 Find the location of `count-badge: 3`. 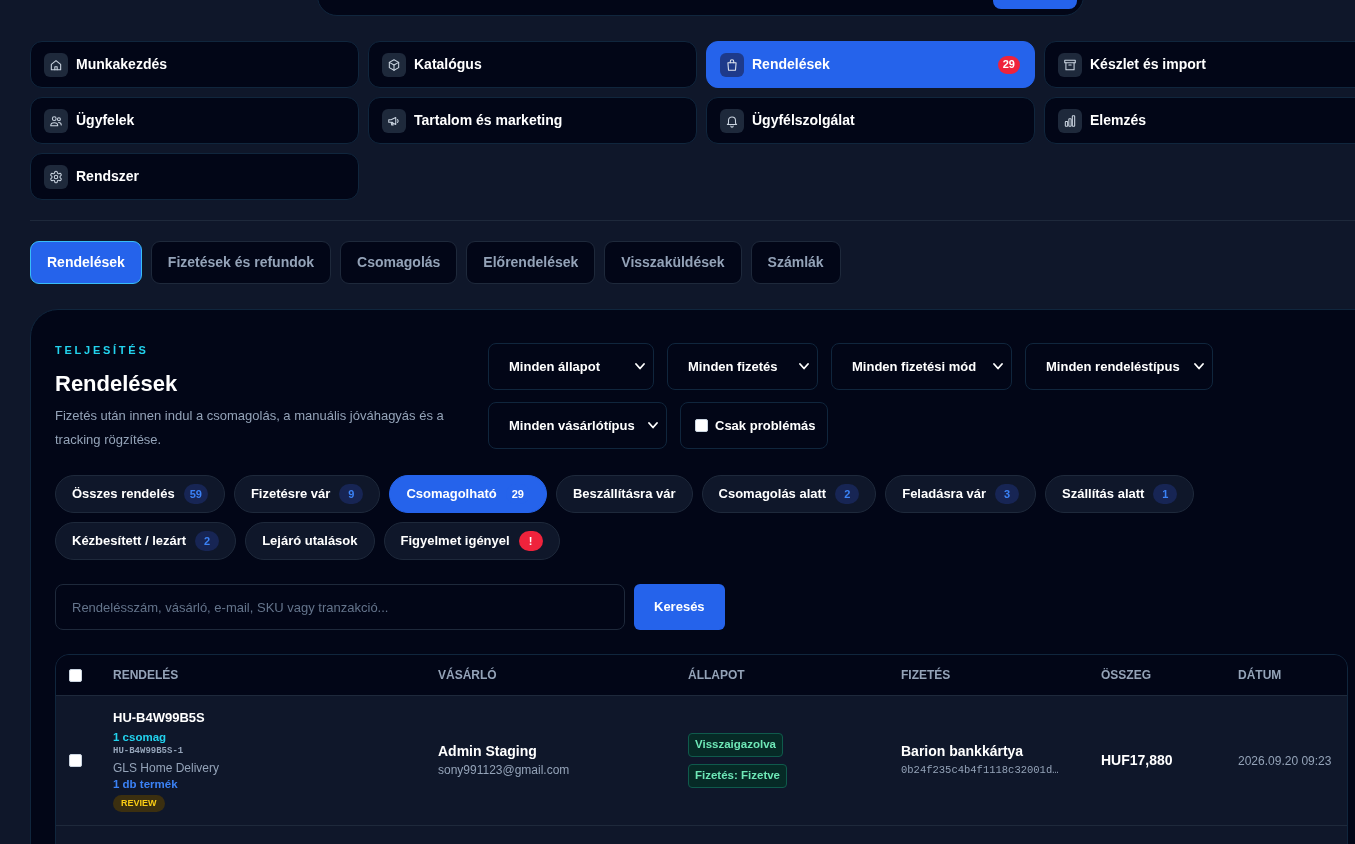

count-badge: 3 is located at coordinates (1007, 494).